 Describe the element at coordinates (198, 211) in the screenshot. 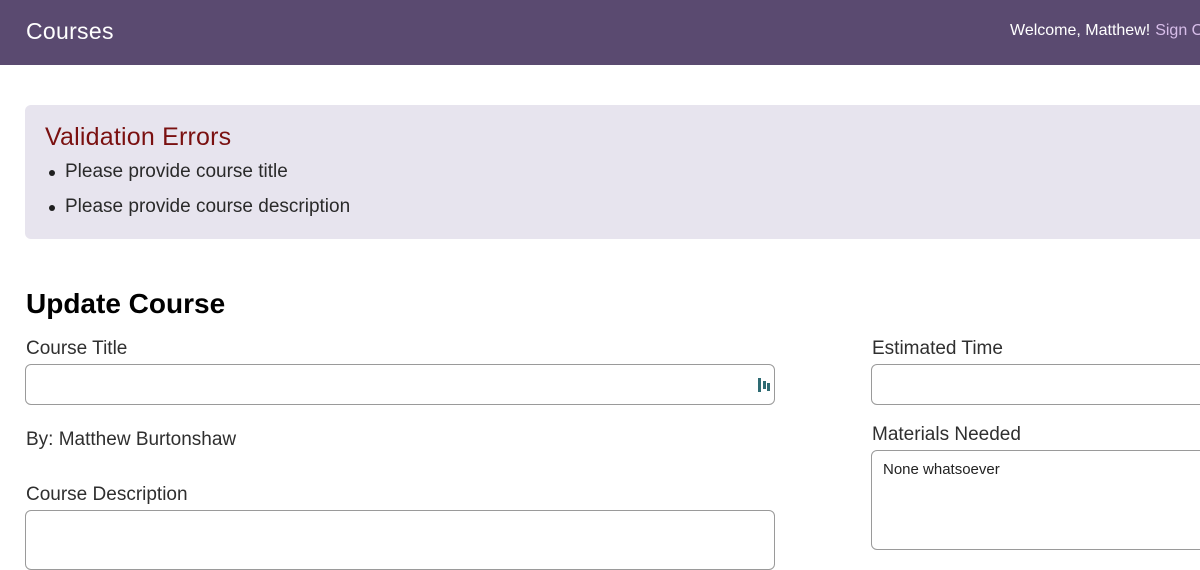

I see `validation-error-item: Please provide course description` at that location.